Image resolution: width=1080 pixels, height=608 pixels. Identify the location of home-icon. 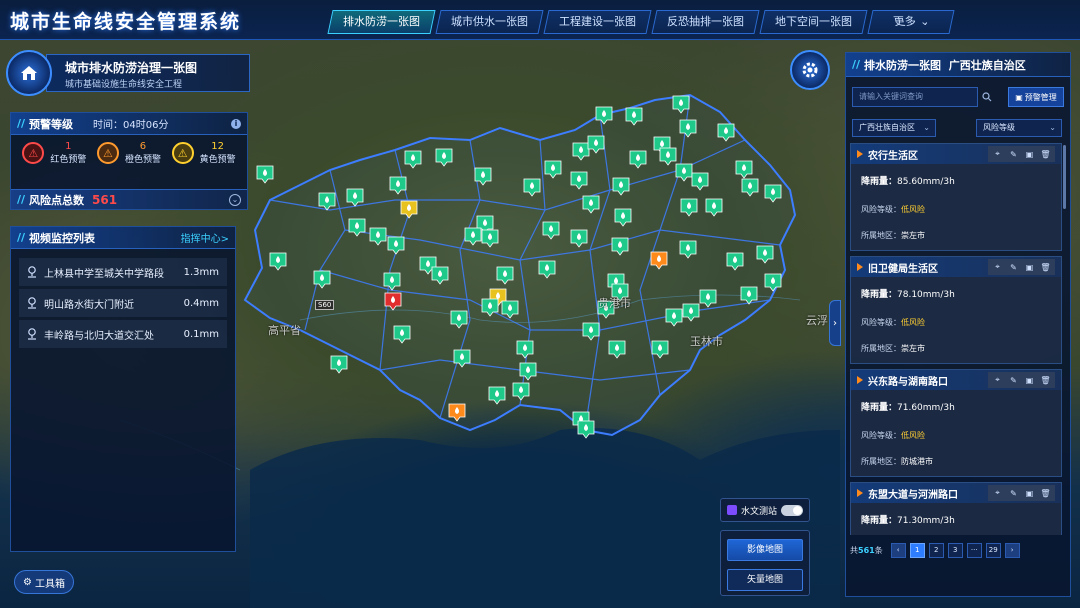
(29, 73).